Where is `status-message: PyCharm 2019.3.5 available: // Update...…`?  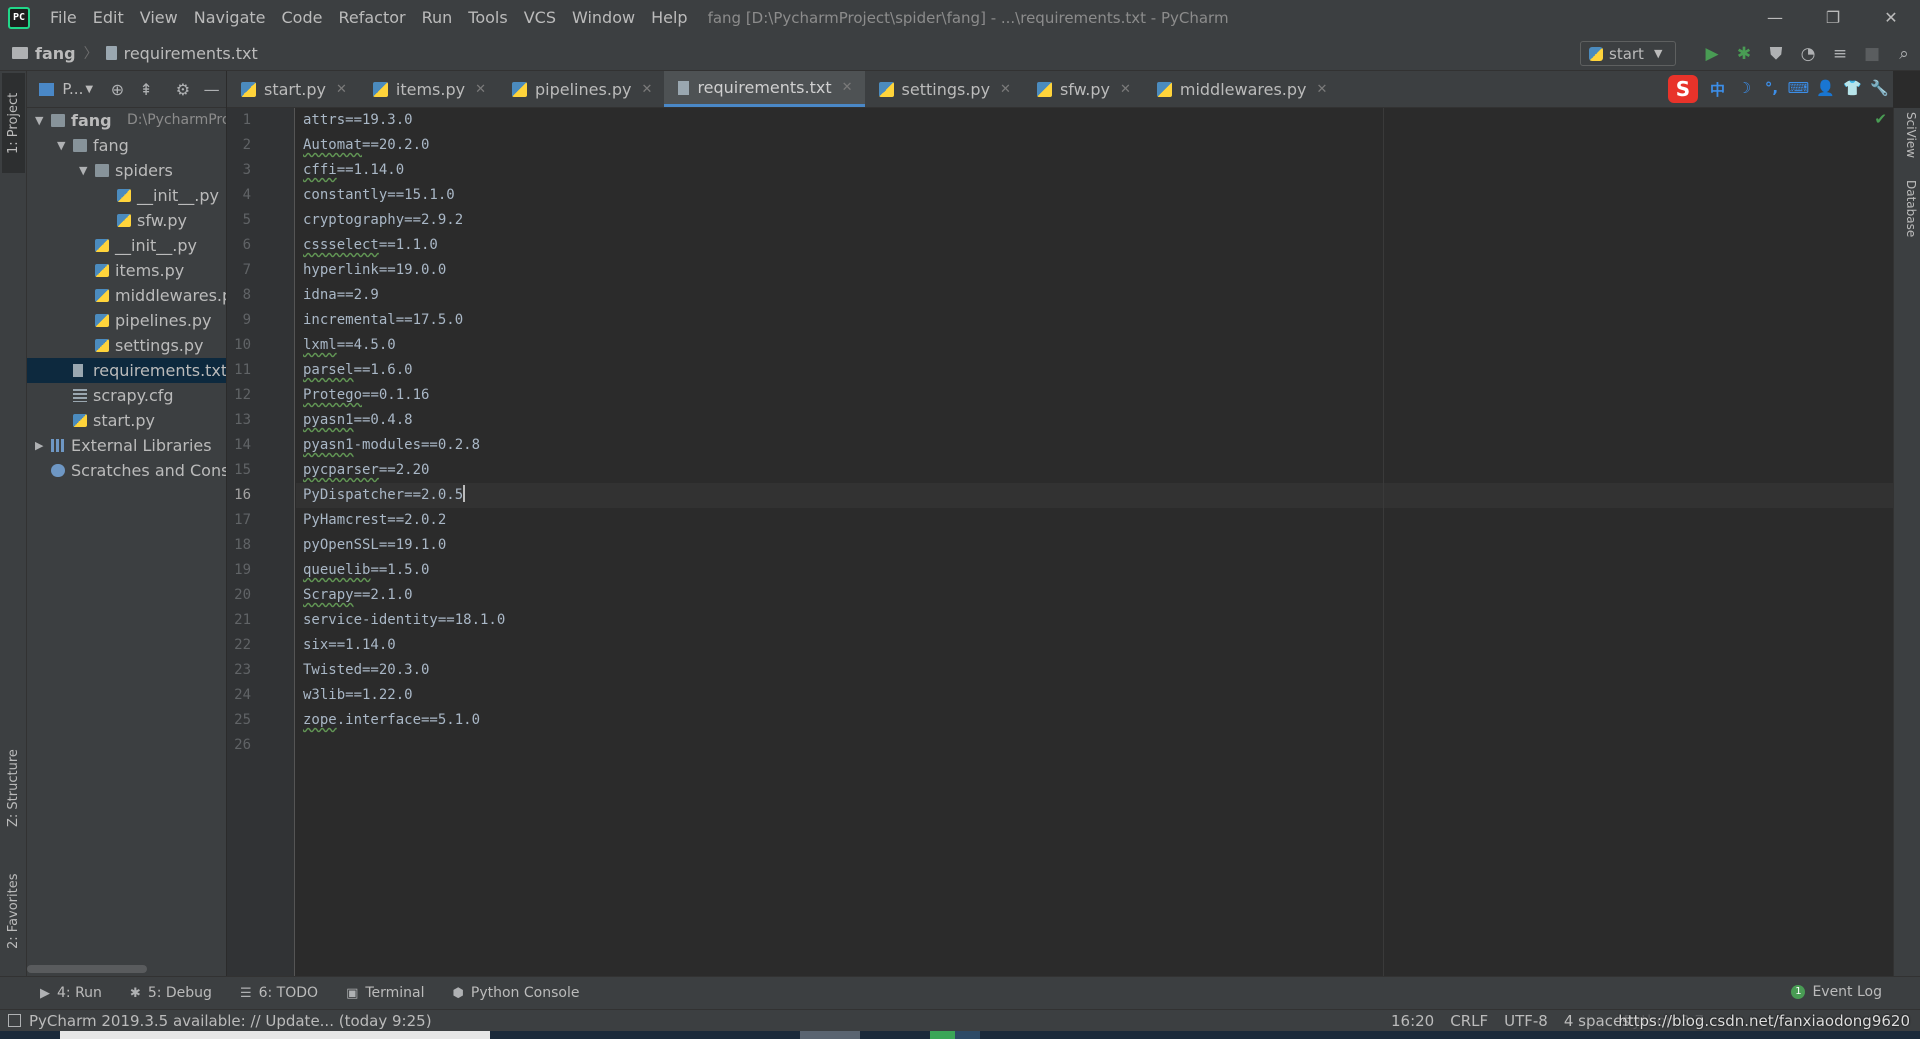
status-message: PyCharm 2019.3.5 available: // Update...… is located at coordinates (220, 1021).